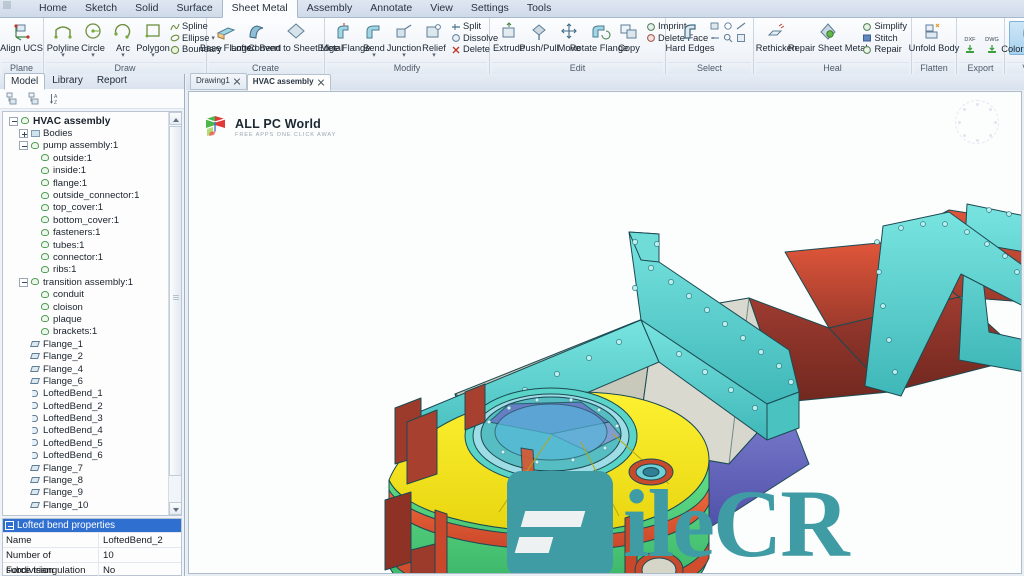  What do you see at coordinates (123, 55) in the screenshot?
I see `arc-dropdown-icon: ▾` at bounding box center [123, 55].